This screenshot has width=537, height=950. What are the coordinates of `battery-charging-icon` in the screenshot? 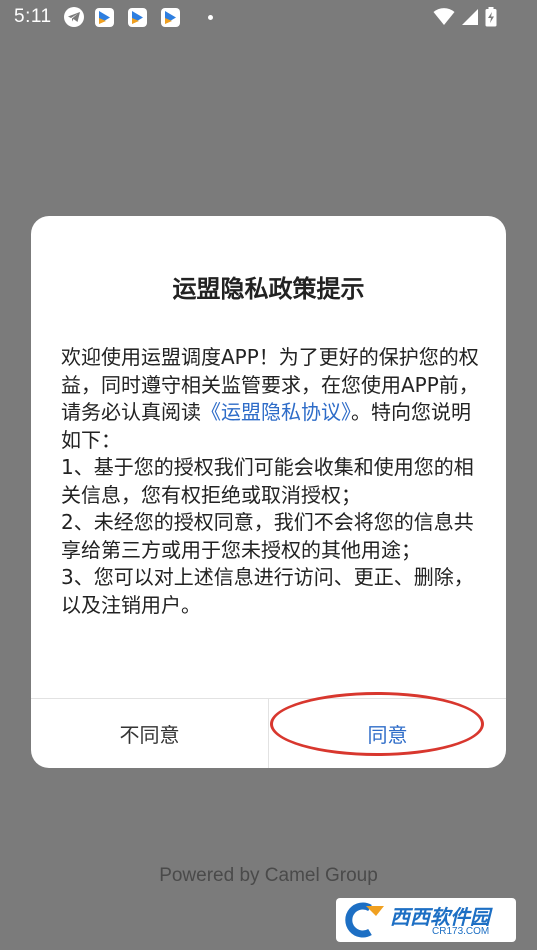 It's located at (491, 17).